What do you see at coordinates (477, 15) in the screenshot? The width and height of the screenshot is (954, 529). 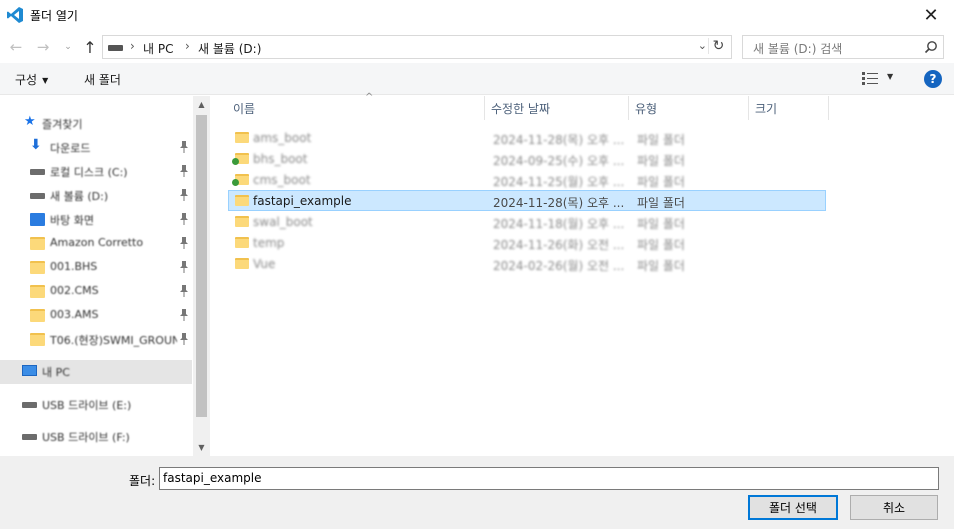 I see `title-bar: 폴더 열기 ✕` at bounding box center [477, 15].